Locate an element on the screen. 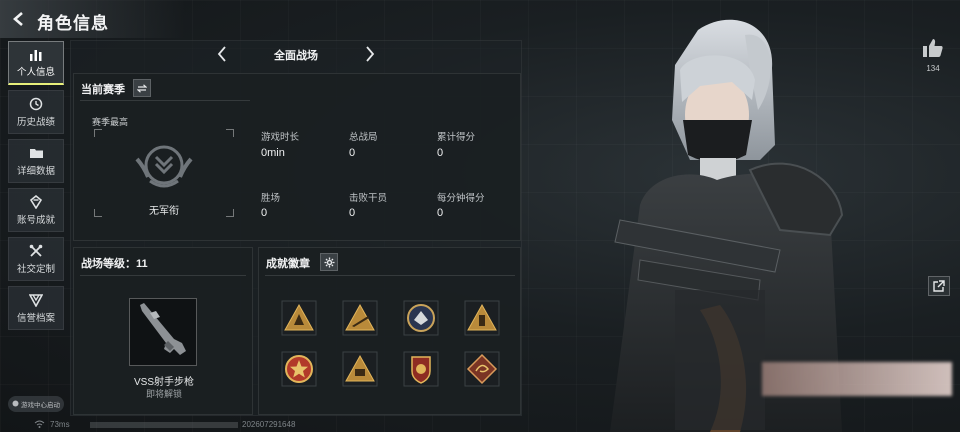 The image size is (960, 432). side-nav: 个人信息 历史战绩 详细数据 账号成就 社交定制 信誉档案 is located at coordinates (36, 188).